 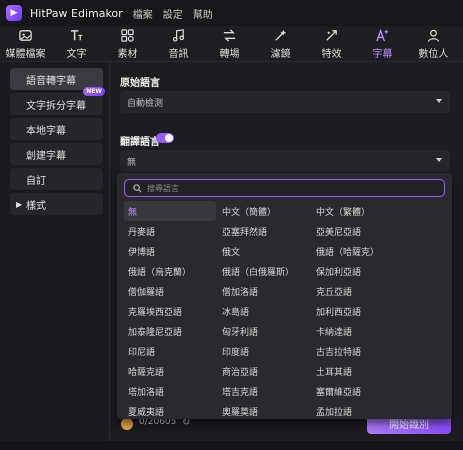 I want to click on language-option: 加利西亞語, so click(x=358, y=311).